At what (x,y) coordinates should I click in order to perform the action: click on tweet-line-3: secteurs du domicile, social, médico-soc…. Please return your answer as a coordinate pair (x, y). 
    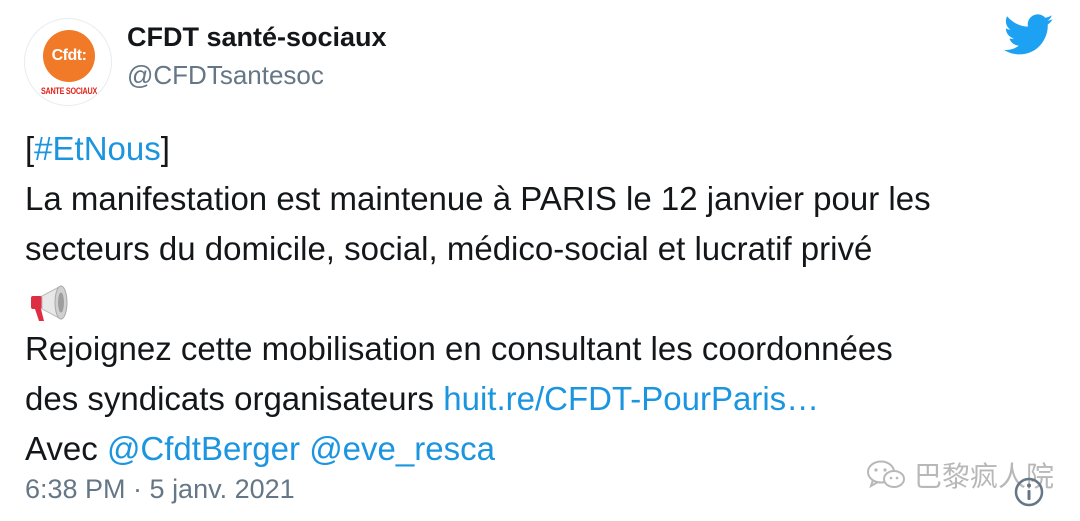
    Looking at the image, I should click on (449, 248).